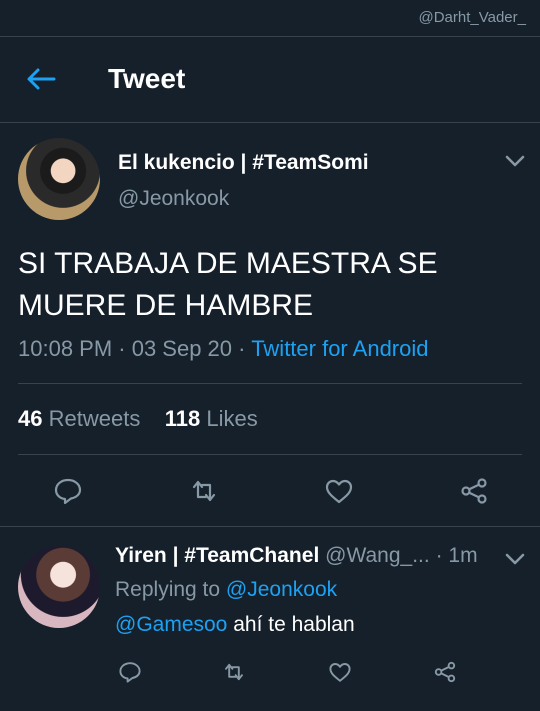 This screenshot has height=711, width=540. I want to click on watermark: @Darht_Vader_, so click(472, 17).